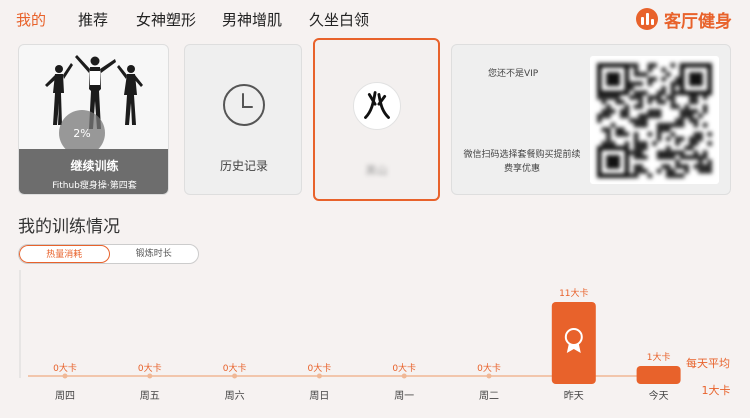 The image size is (750, 418). I want to click on tab-male-muscle: 男神增肌, so click(252, 19).